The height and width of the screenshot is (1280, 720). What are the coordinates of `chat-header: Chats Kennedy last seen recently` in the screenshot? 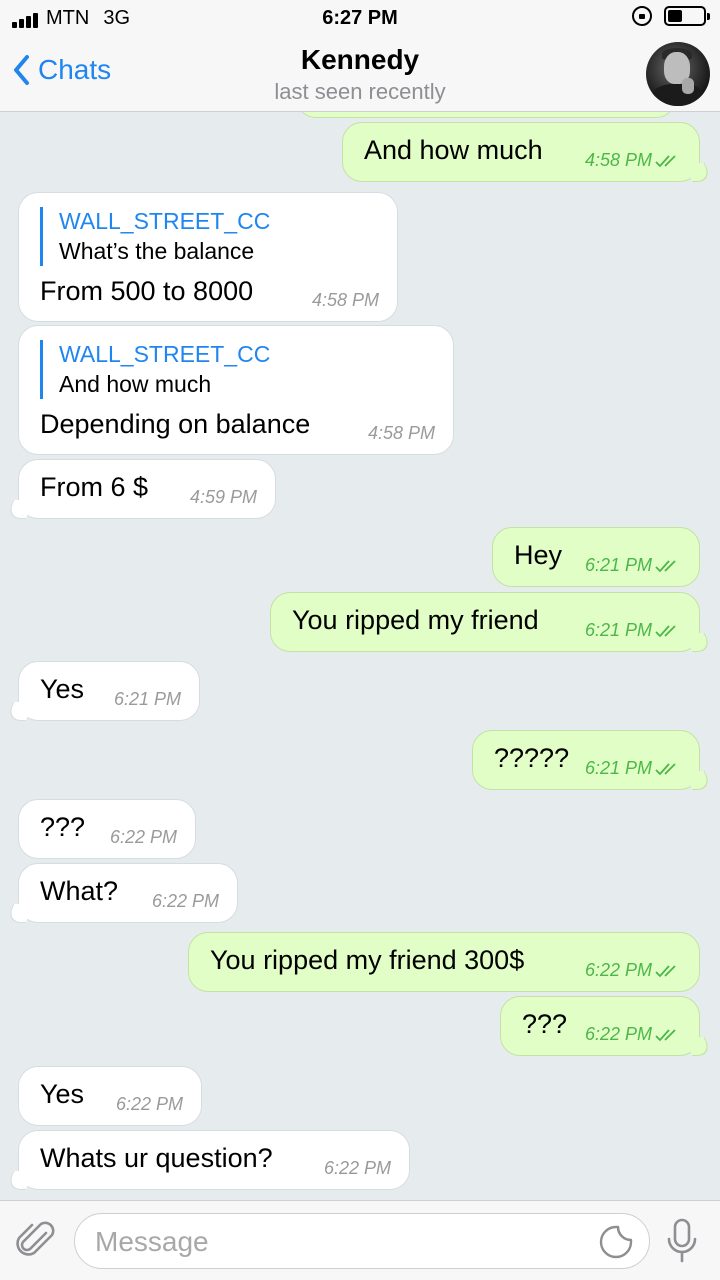 It's located at (360, 74).